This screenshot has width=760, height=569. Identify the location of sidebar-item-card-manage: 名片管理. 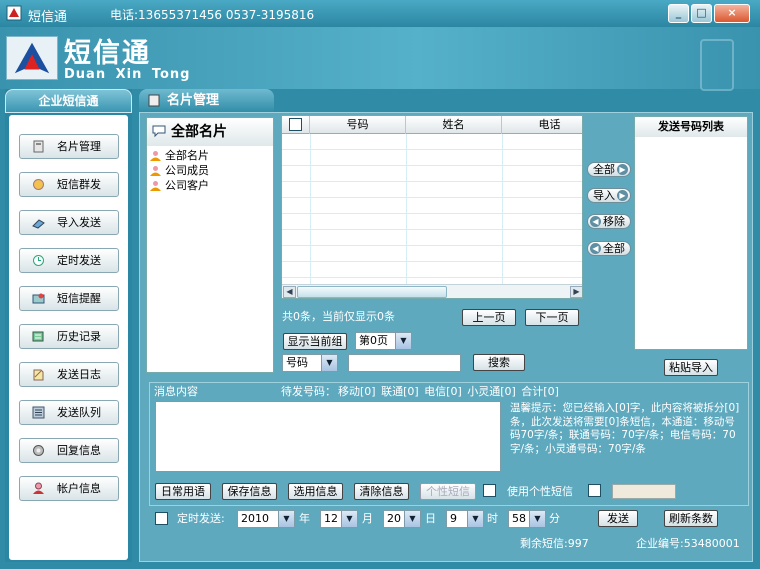
(69, 146).